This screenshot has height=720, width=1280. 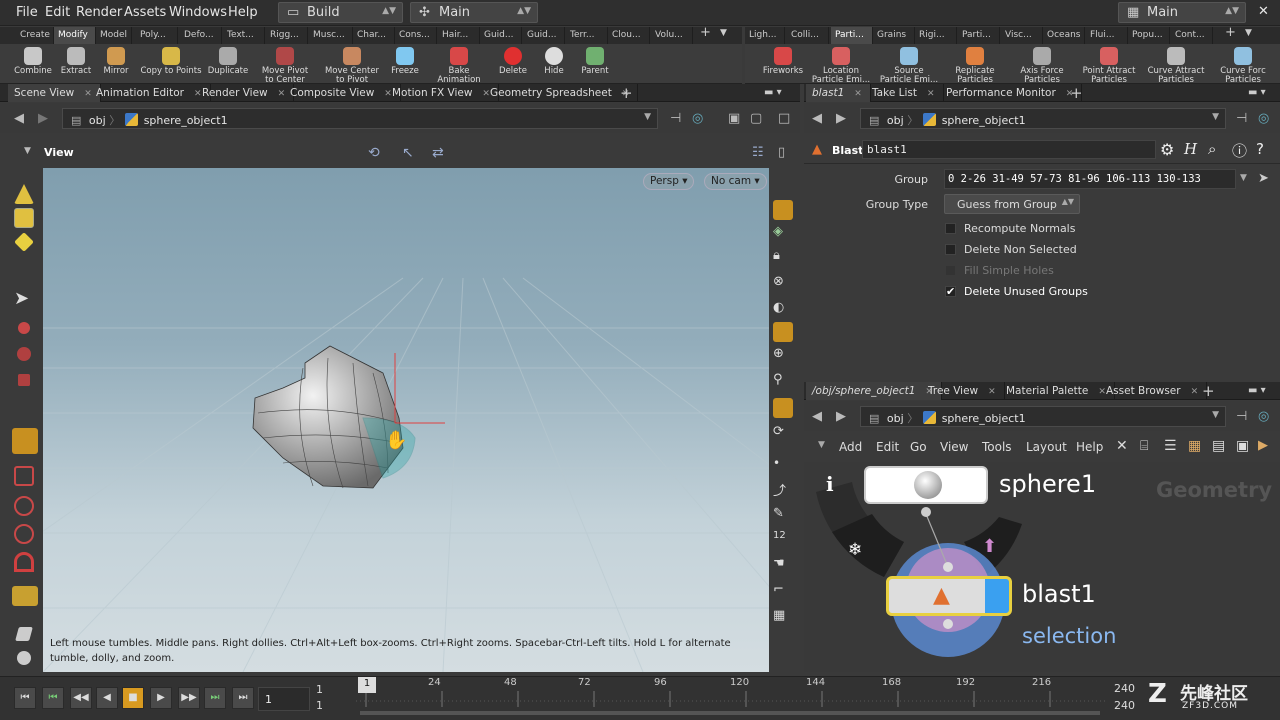 I want to click on pose-icon, so click(x=24, y=476).